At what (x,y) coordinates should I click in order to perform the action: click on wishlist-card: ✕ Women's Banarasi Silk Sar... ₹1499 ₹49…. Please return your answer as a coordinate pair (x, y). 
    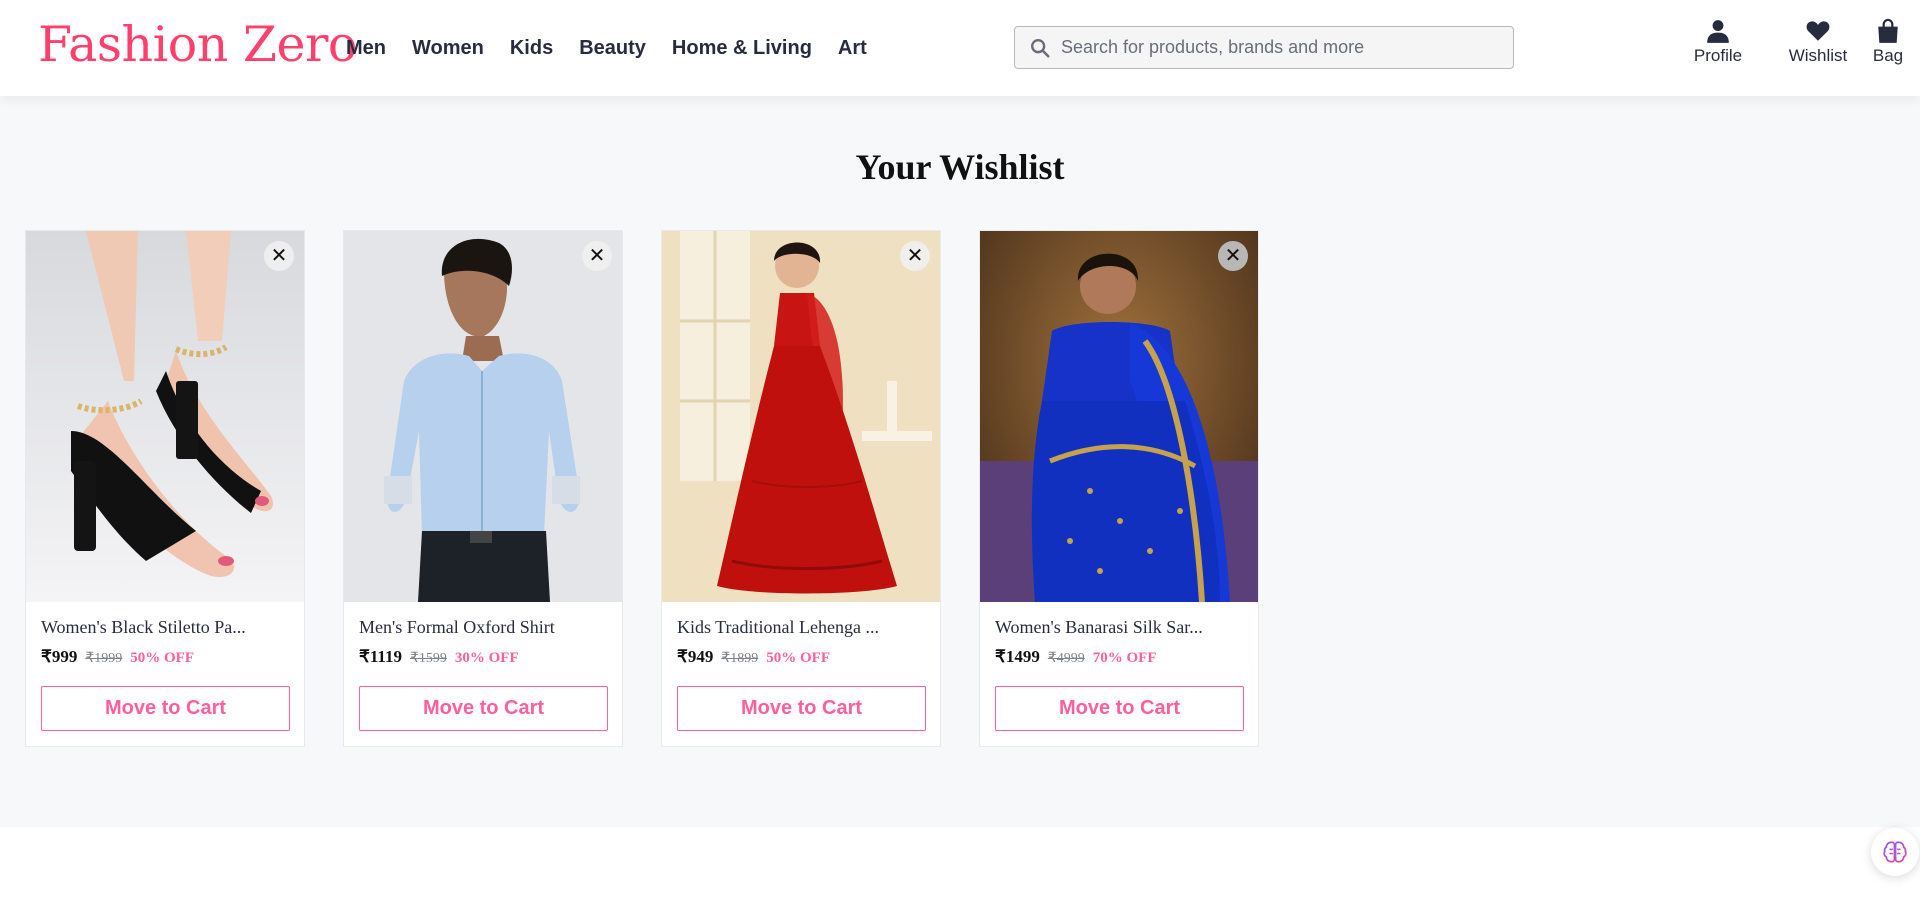
    Looking at the image, I should click on (1119, 488).